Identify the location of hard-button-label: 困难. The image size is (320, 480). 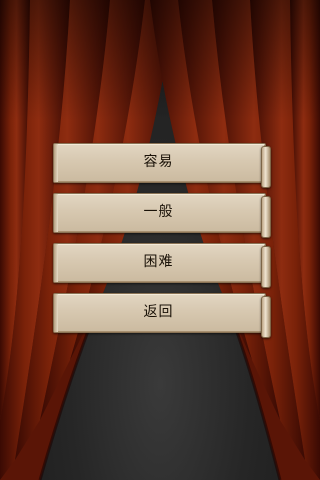
(158, 262).